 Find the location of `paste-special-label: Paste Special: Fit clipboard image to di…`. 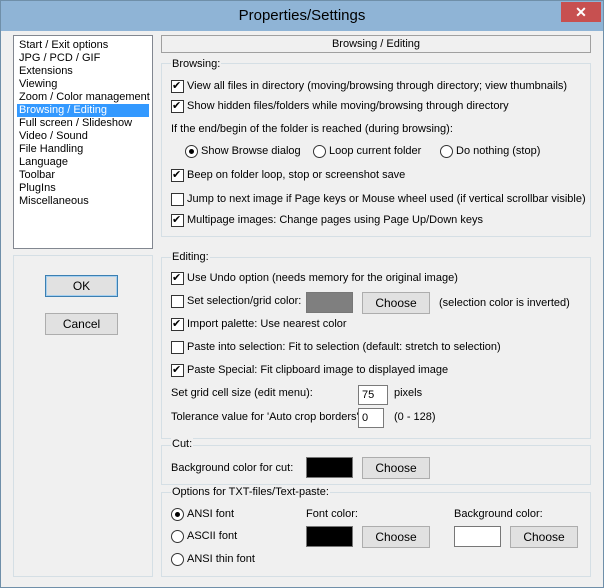

paste-special-label: Paste Special: Fit clipboard image to di… is located at coordinates (318, 370).